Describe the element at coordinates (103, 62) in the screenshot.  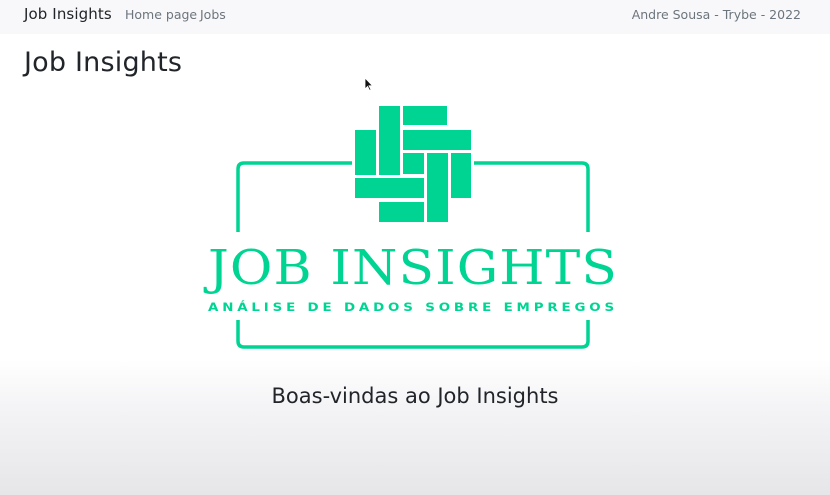
I see `page-title: Job Insights` at that location.